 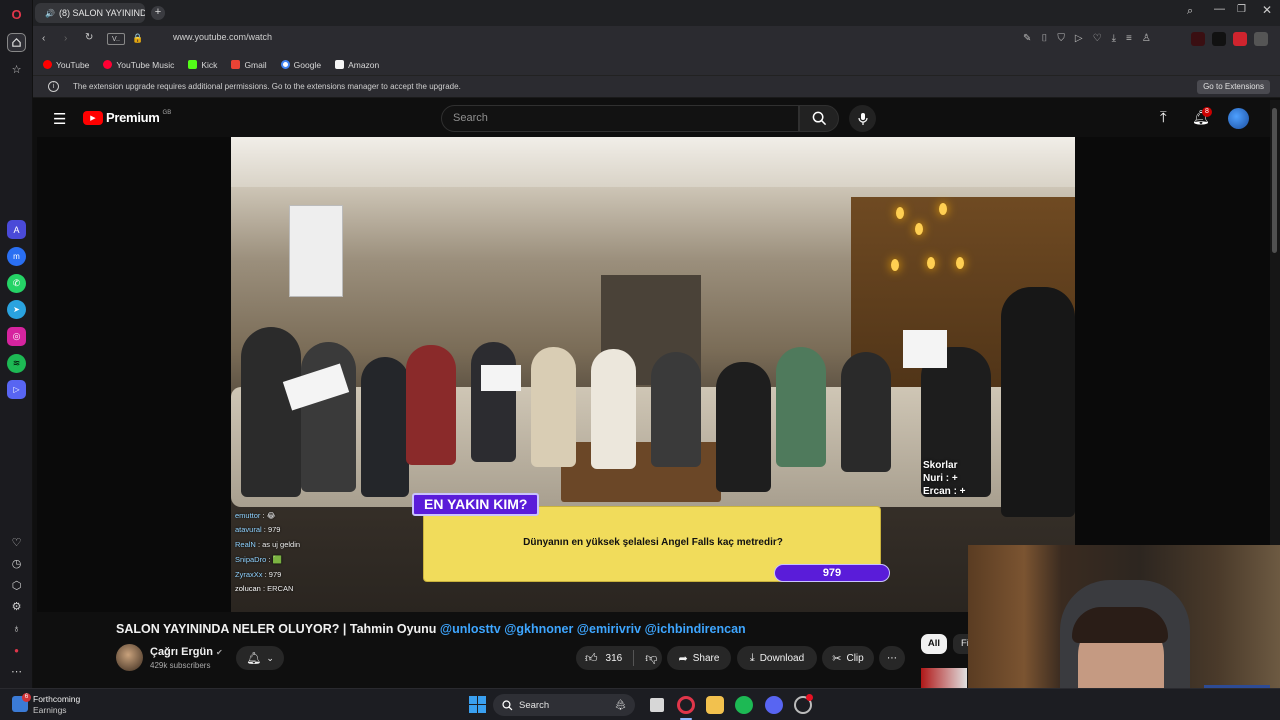 I want to click on extension-1-icon, so click(x=1198, y=39).